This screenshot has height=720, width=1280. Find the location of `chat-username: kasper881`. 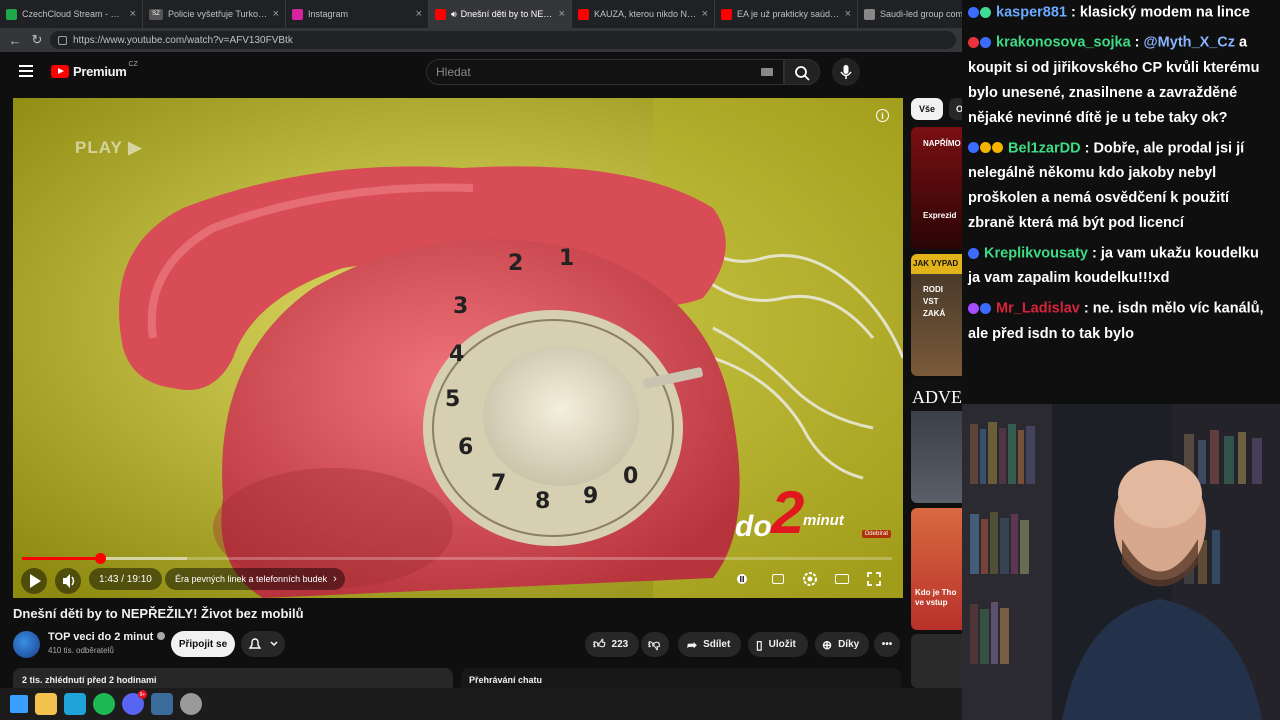

chat-username: kasper881 is located at coordinates (1031, 12).